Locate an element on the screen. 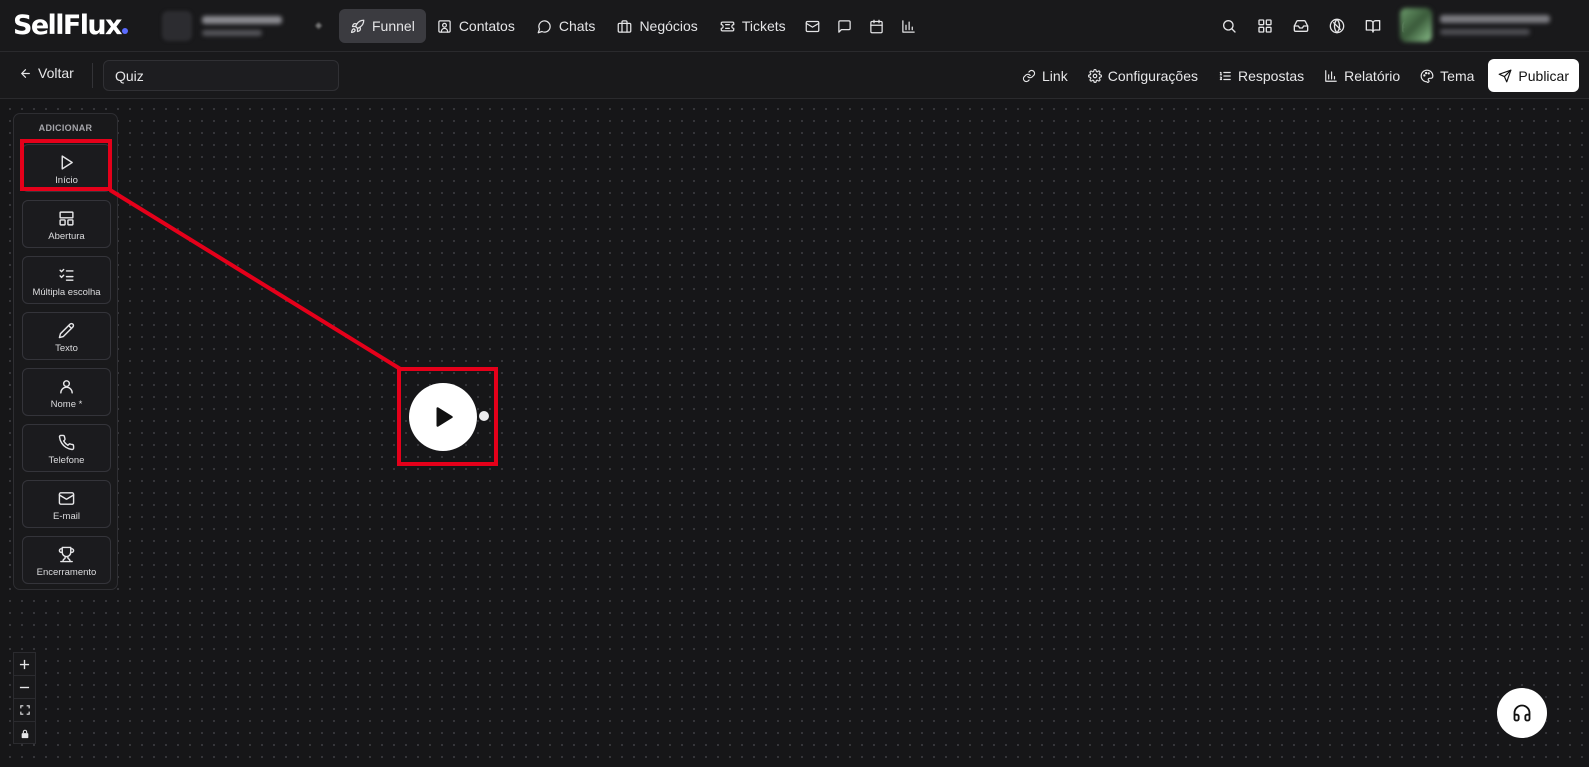 Image resolution: width=1589 pixels, height=767 pixels. nav-tickets: Tickets is located at coordinates (753, 26).